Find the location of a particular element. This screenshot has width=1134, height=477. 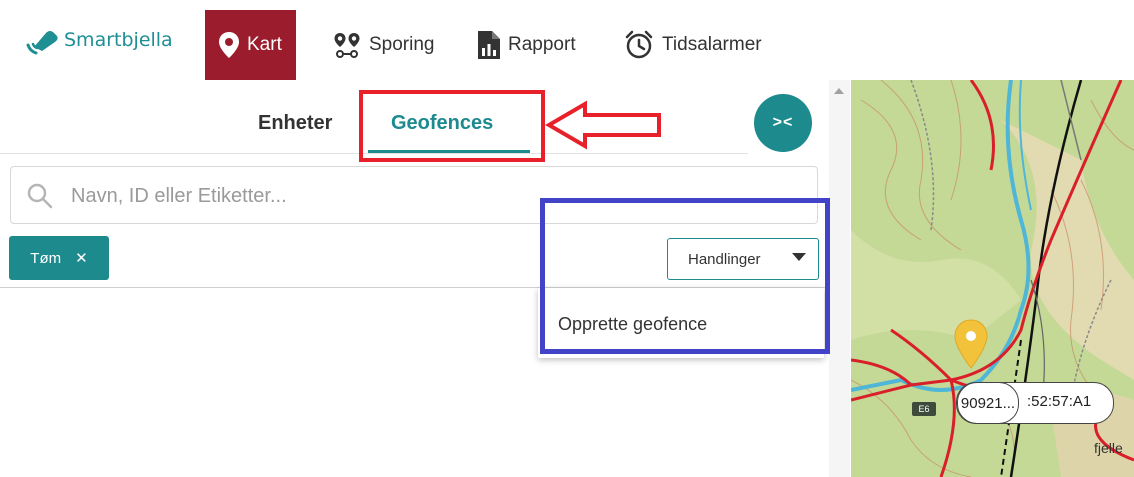

nav-item-label: Sporing is located at coordinates (402, 44).